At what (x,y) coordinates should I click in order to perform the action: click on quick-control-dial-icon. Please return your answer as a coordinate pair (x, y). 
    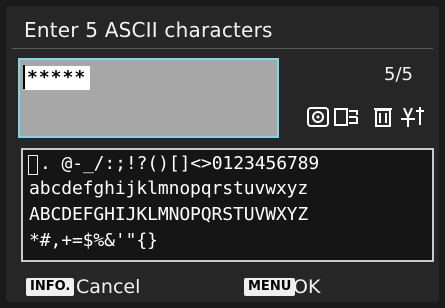
    Looking at the image, I should click on (318, 117).